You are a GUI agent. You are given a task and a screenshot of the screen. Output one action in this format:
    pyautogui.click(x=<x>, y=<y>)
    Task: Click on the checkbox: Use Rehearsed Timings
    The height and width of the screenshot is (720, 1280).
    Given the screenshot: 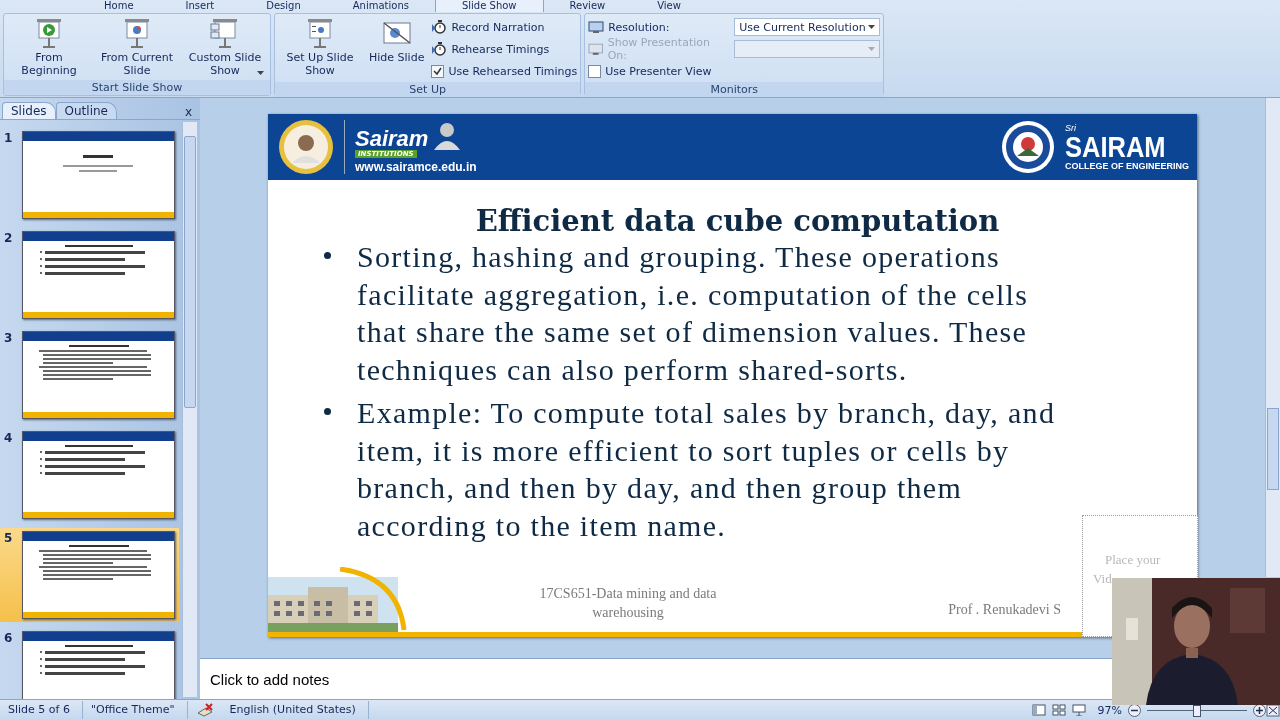 What is the action you would take?
    pyautogui.click(x=504, y=71)
    